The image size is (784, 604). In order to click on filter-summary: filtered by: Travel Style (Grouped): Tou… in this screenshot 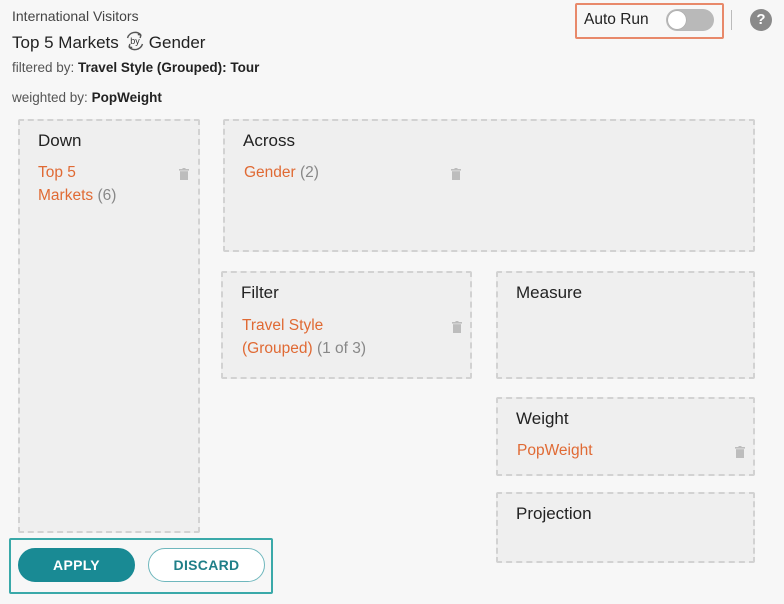, I will do `click(135, 67)`.